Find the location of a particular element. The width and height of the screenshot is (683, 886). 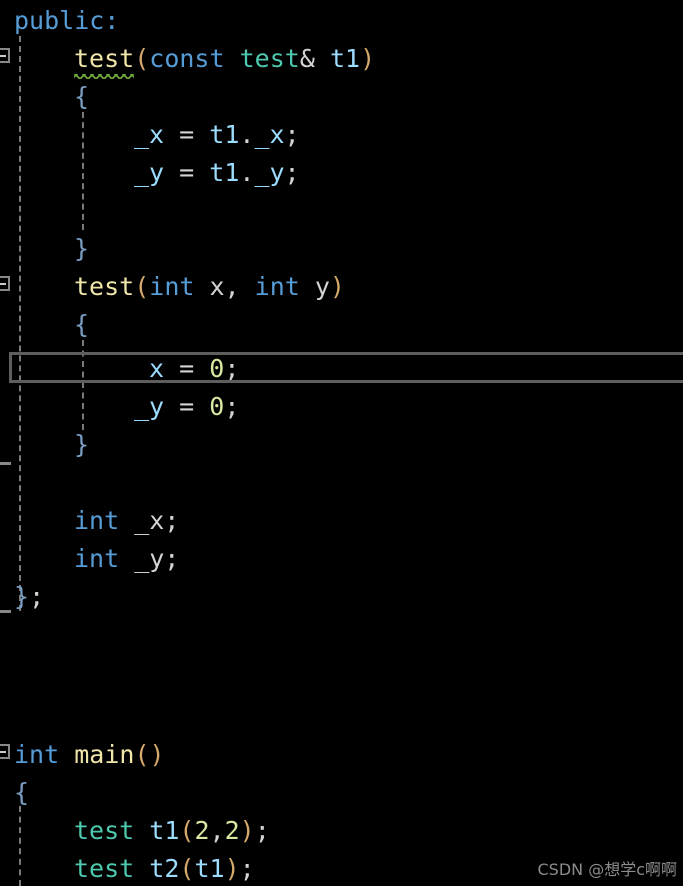

code-token: y is located at coordinates (314, 286).